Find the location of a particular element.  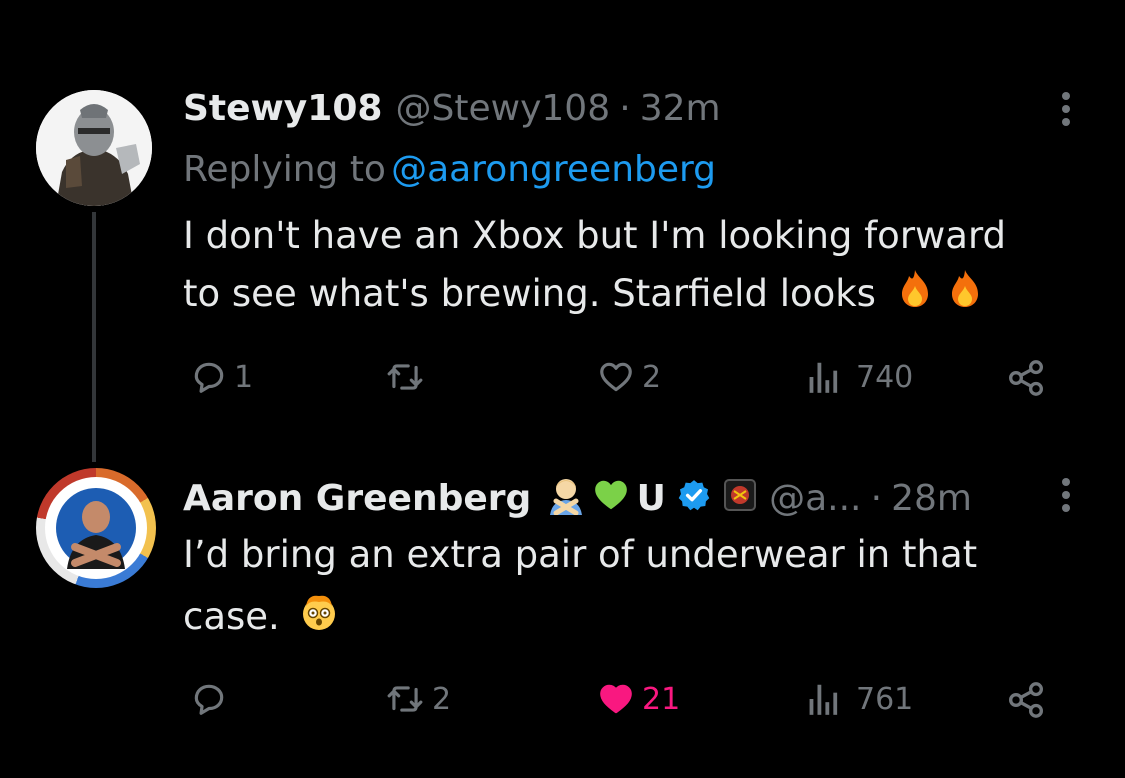

name-suffix: U is located at coordinates (651, 498).